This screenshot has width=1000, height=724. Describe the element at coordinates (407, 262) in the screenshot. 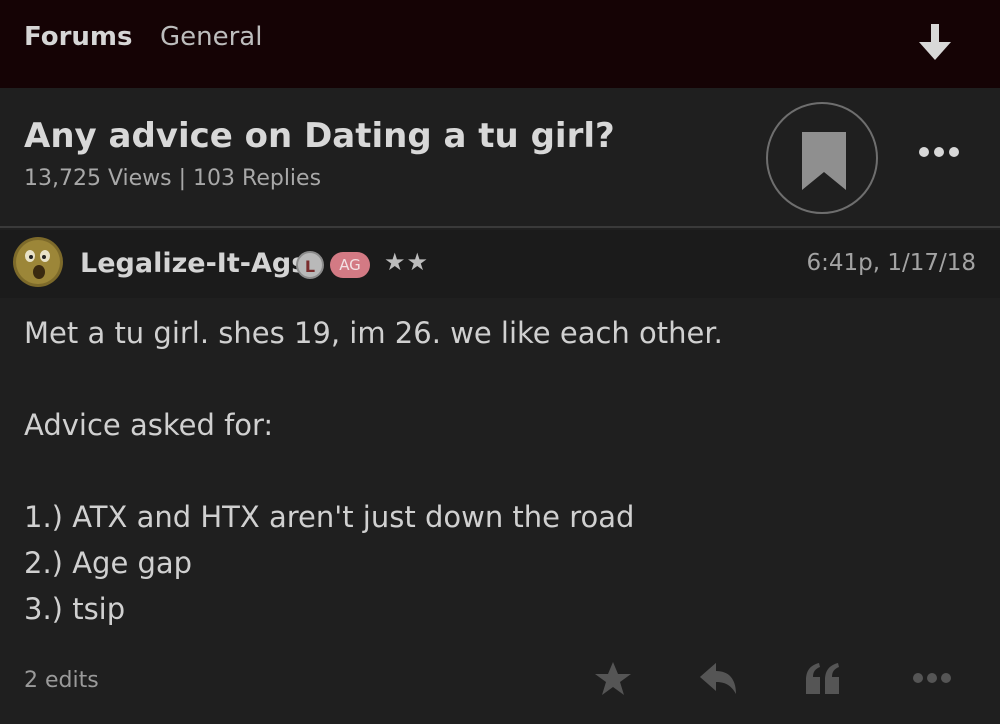

I see `rating-stars: ★★` at that location.